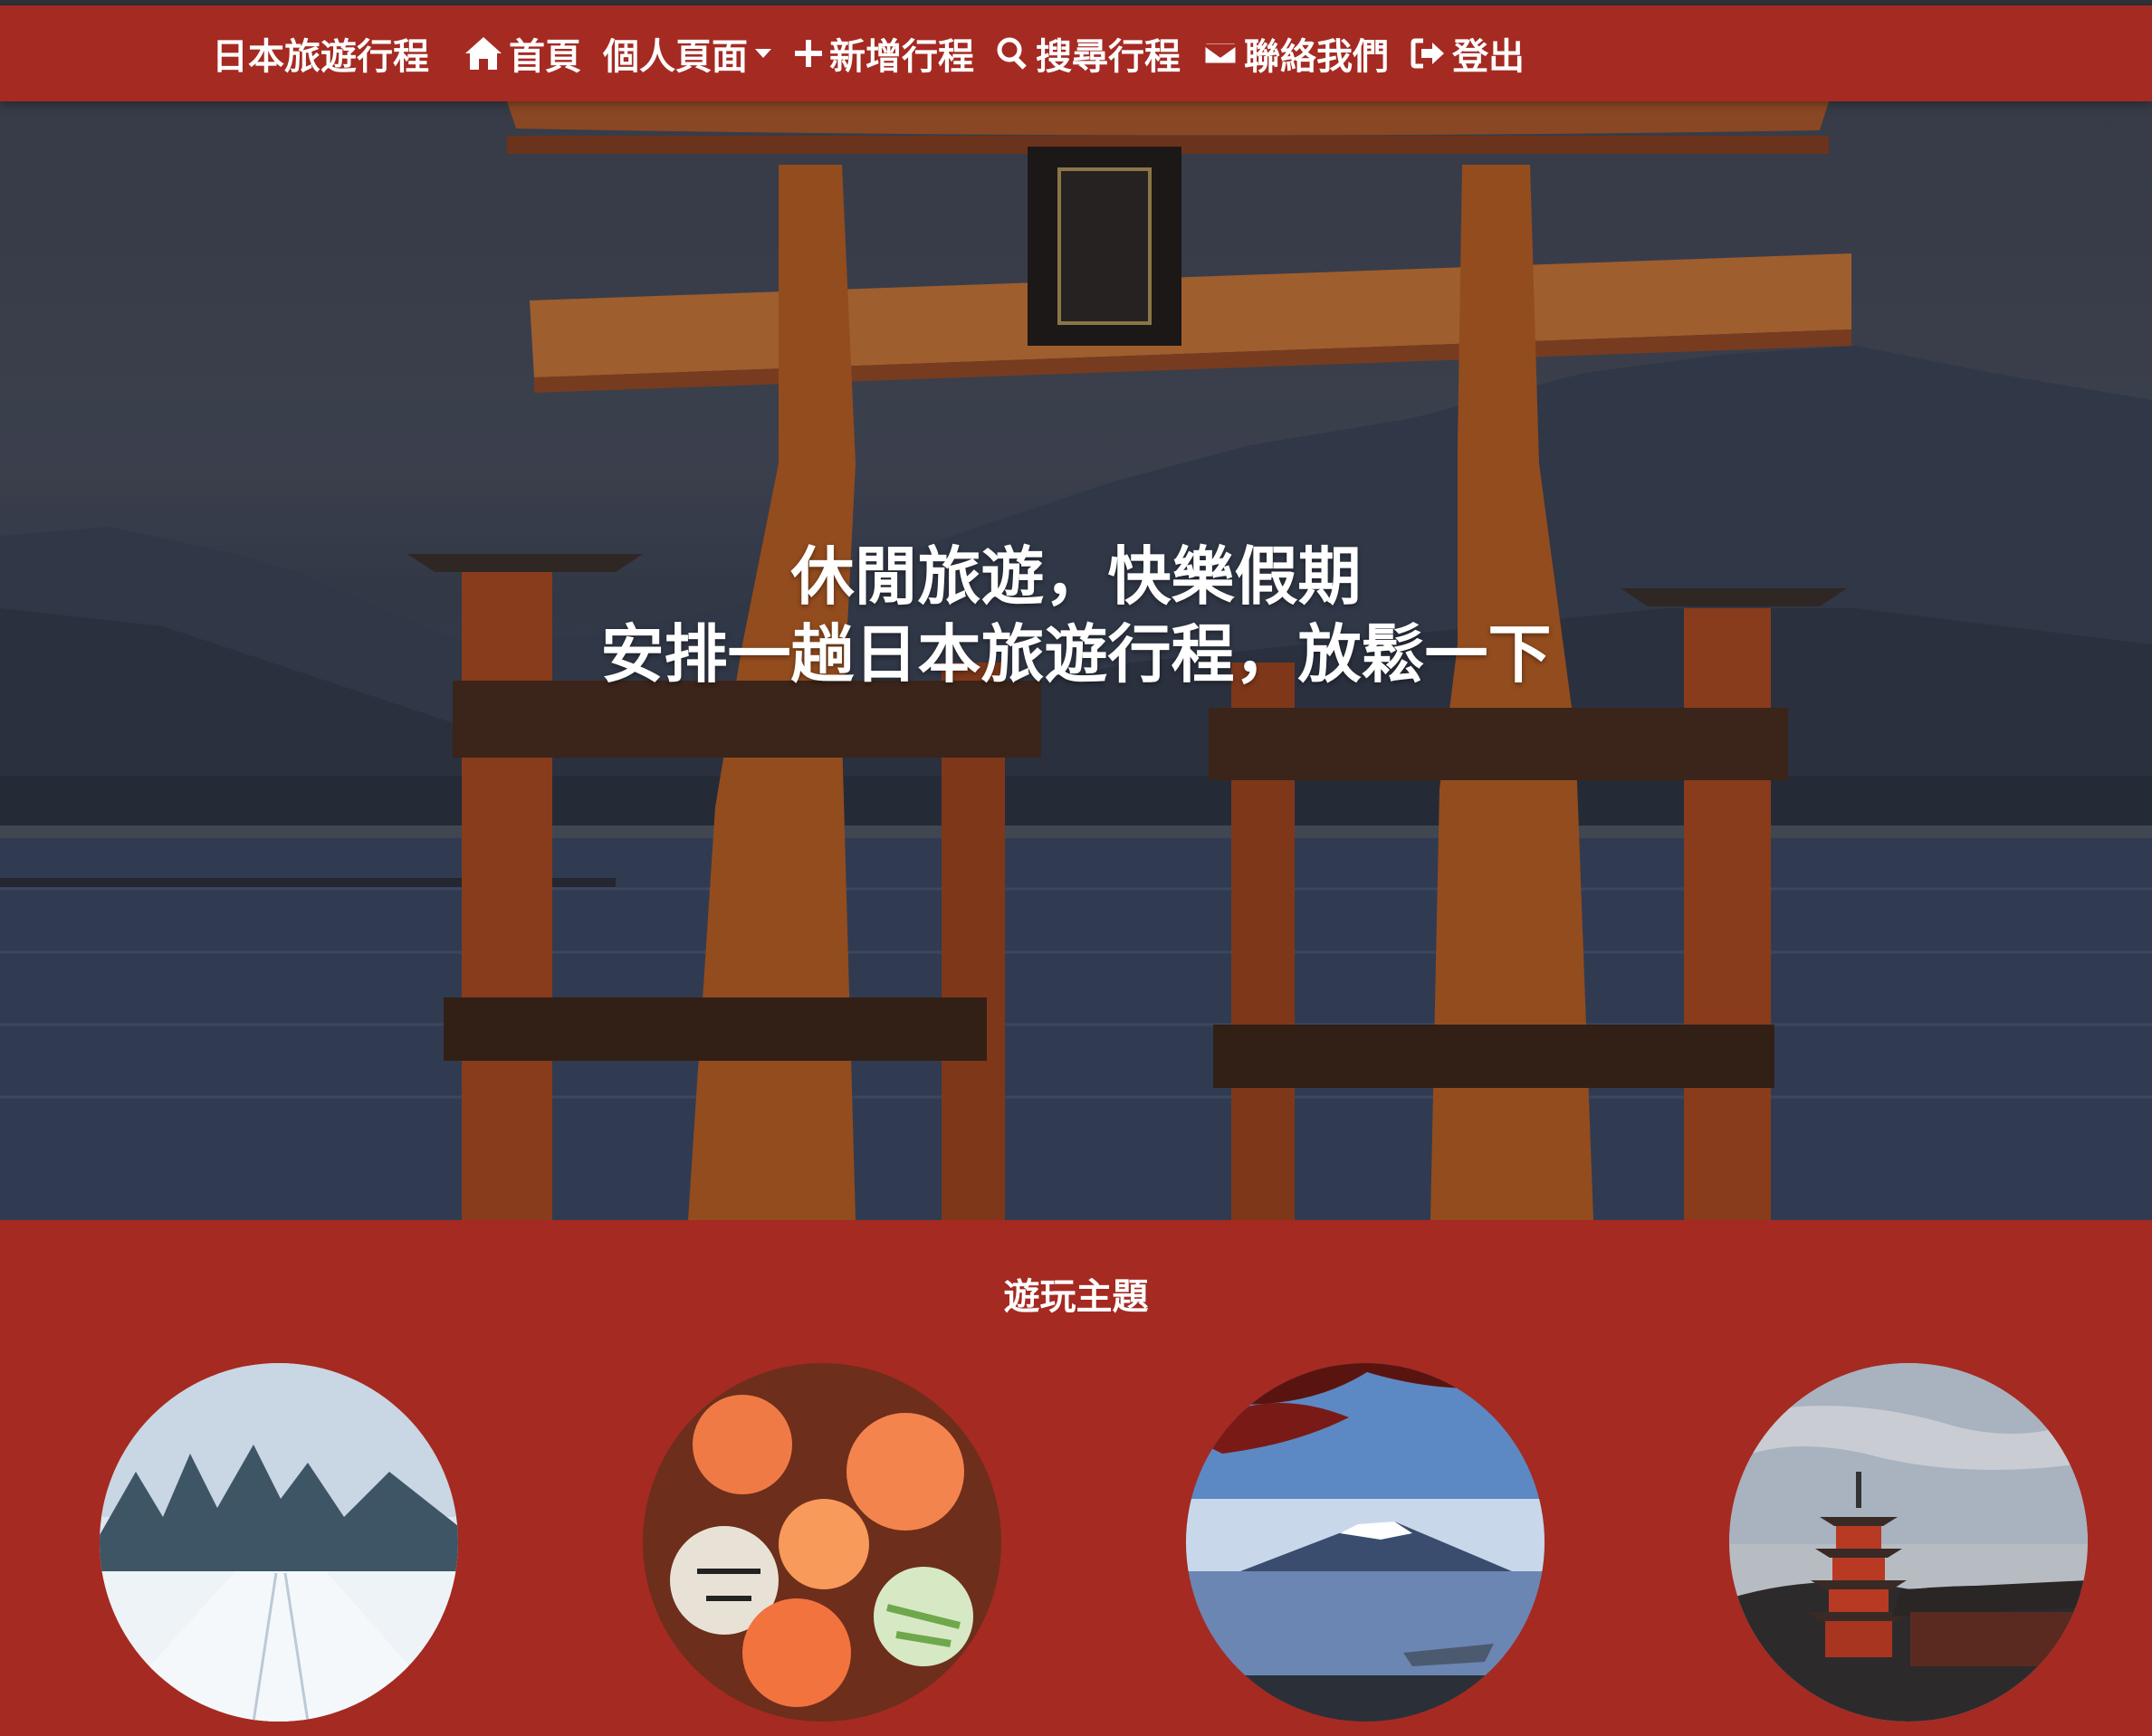 The height and width of the screenshot is (1736, 2152). What do you see at coordinates (675, 57) in the screenshot?
I see `nav-profile-label: 個人頁面` at bounding box center [675, 57].